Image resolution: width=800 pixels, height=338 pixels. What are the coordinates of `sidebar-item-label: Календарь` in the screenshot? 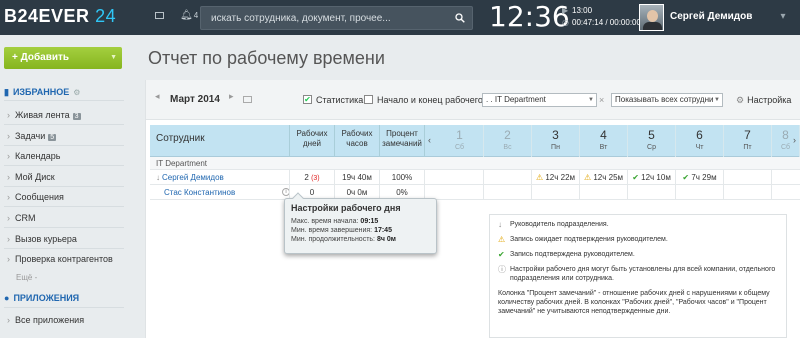 It's located at (38, 156).